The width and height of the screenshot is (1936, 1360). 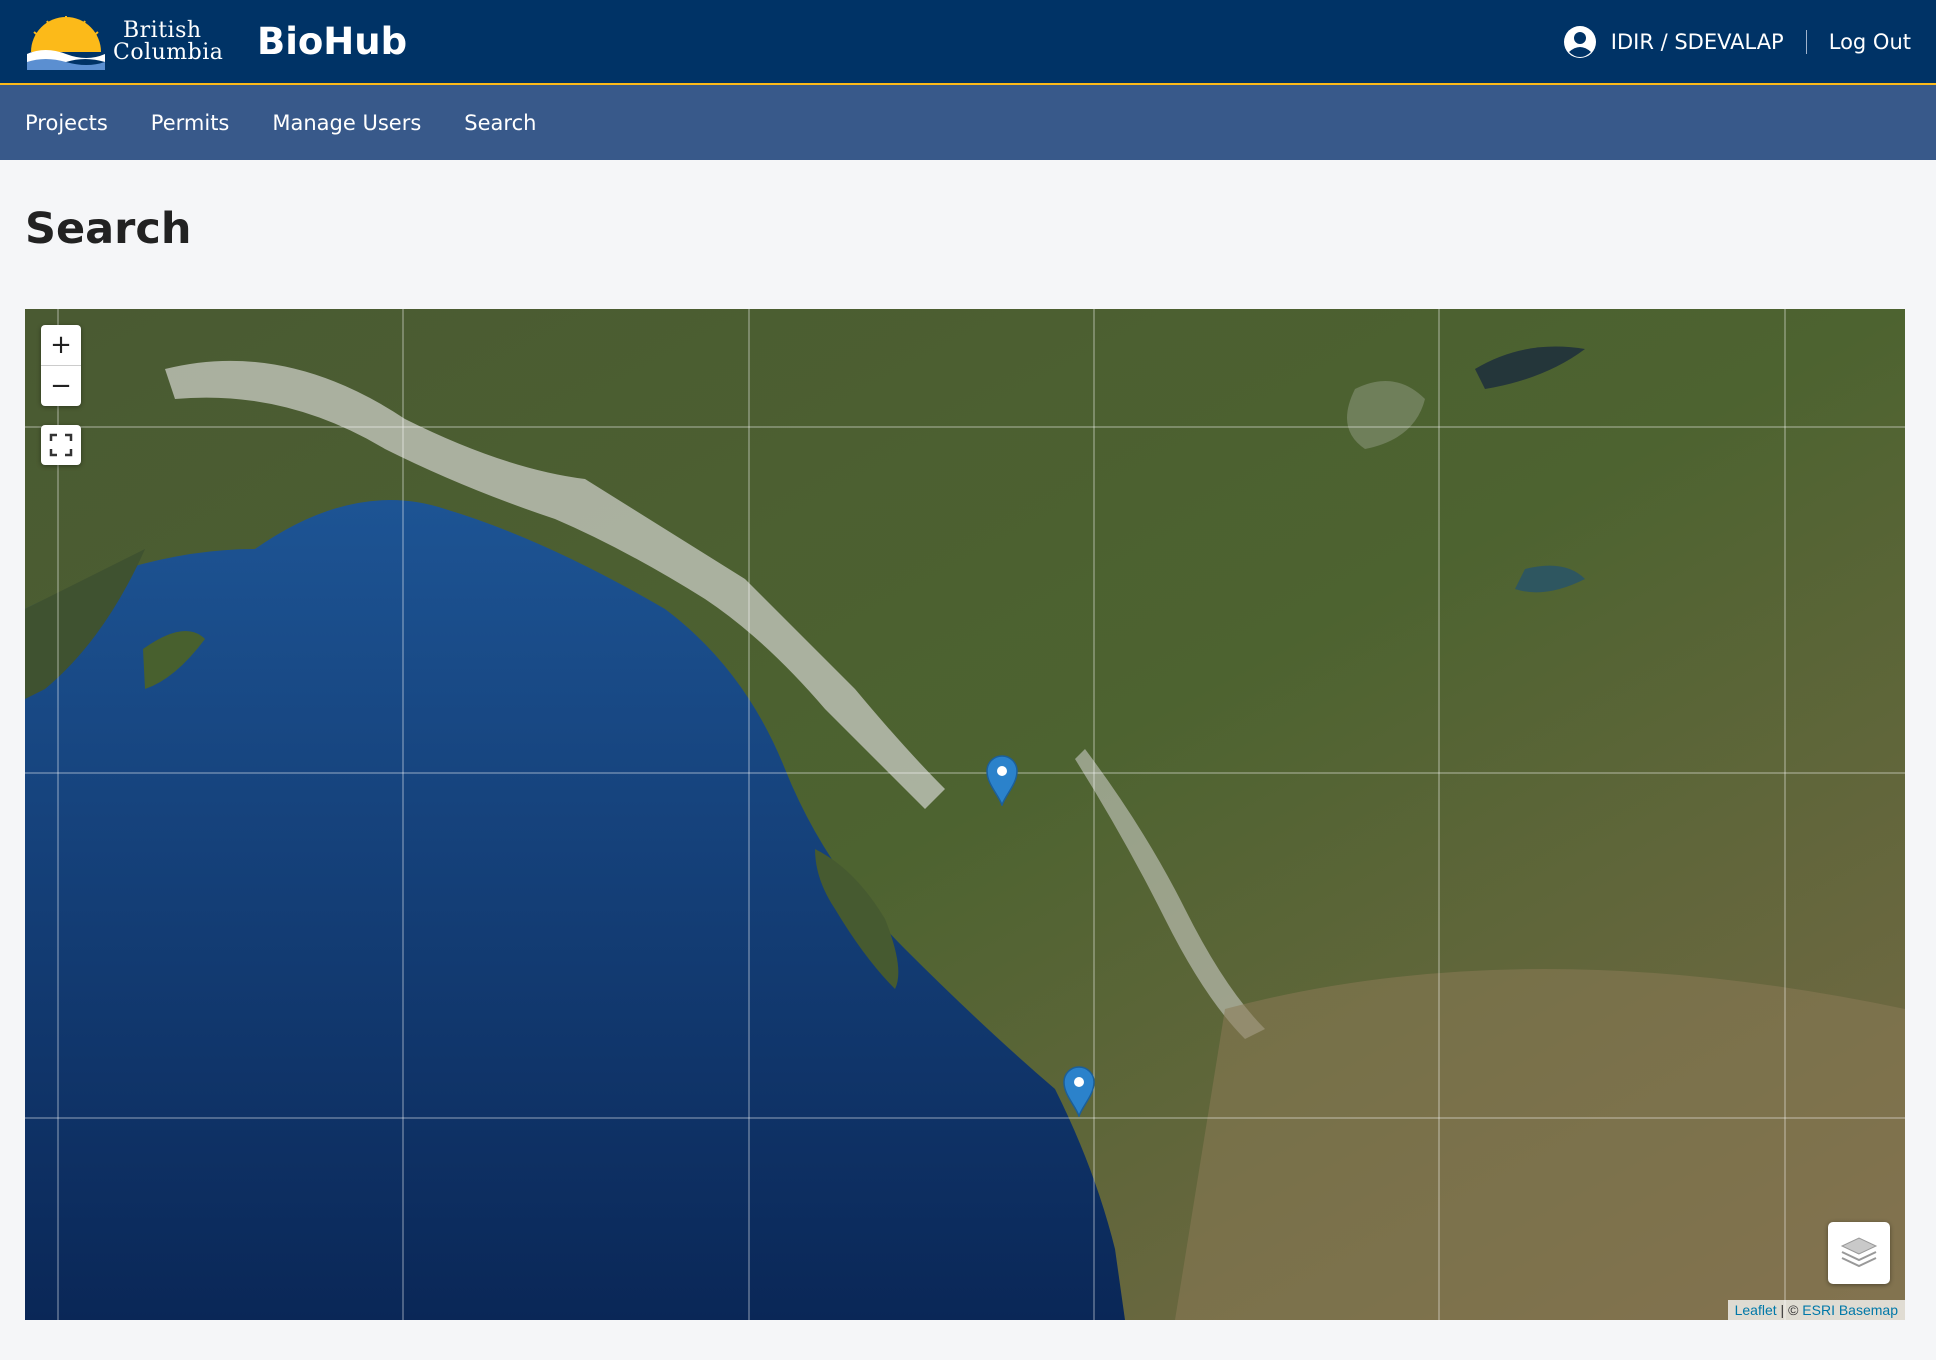 I want to click on logout-button: Log Out, so click(x=1870, y=42).